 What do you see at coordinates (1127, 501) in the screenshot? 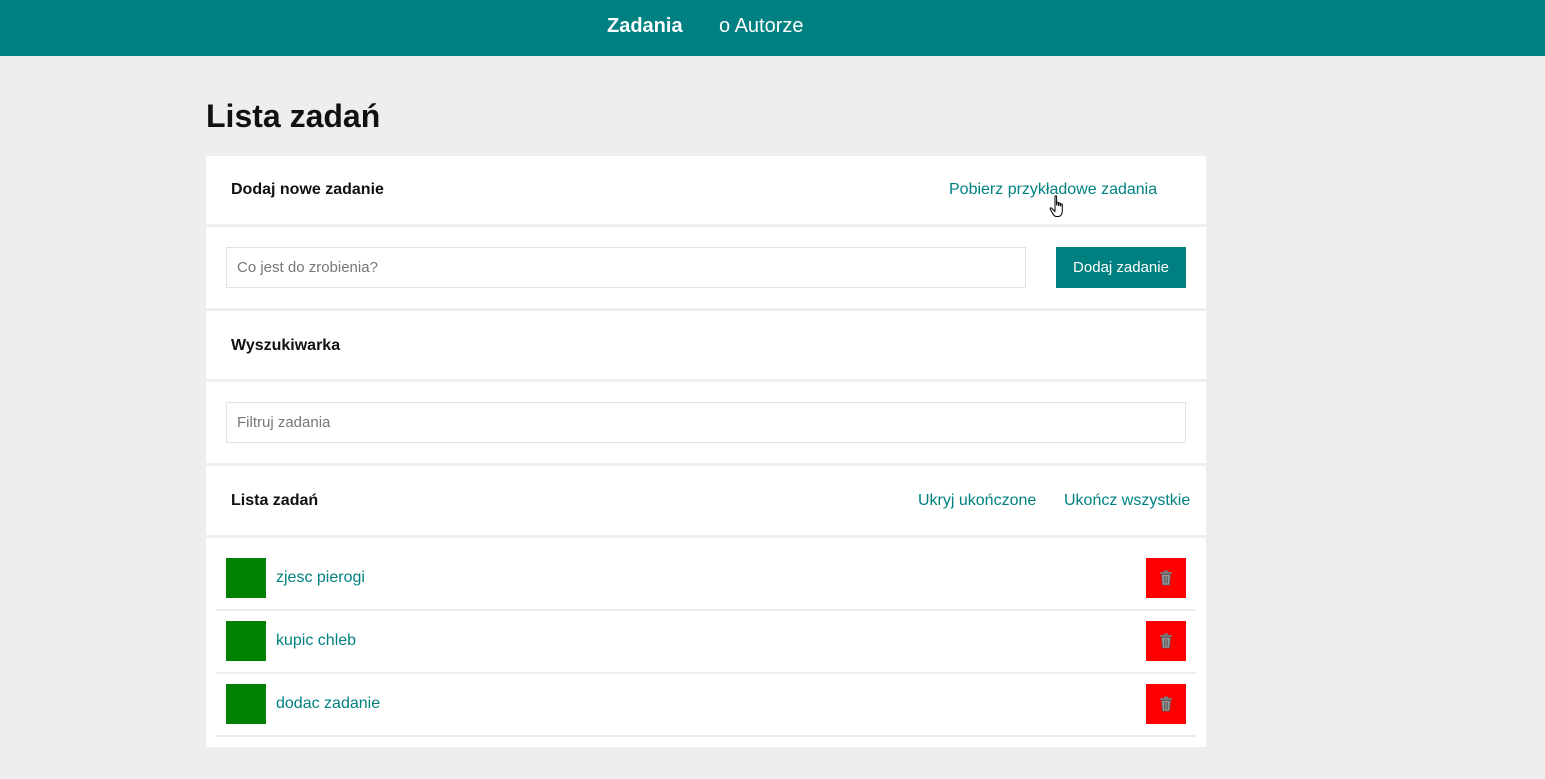
I see `complete-all-link: Ukończ wszystkie` at bounding box center [1127, 501].